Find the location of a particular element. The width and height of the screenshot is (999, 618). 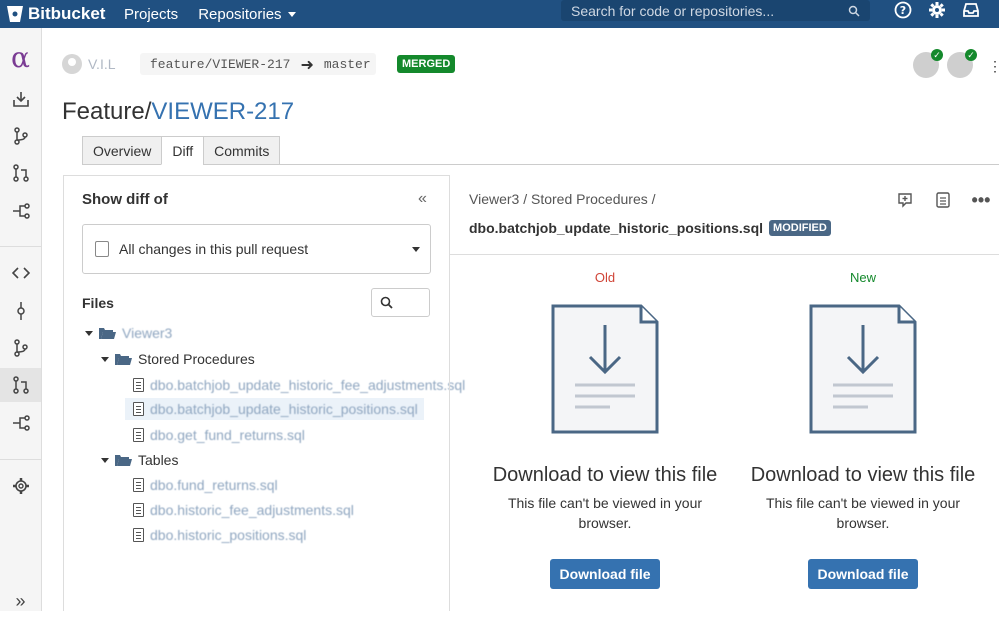

file-item: dbo.historic_fee_adjustments.sql is located at coordinates (243, 510).